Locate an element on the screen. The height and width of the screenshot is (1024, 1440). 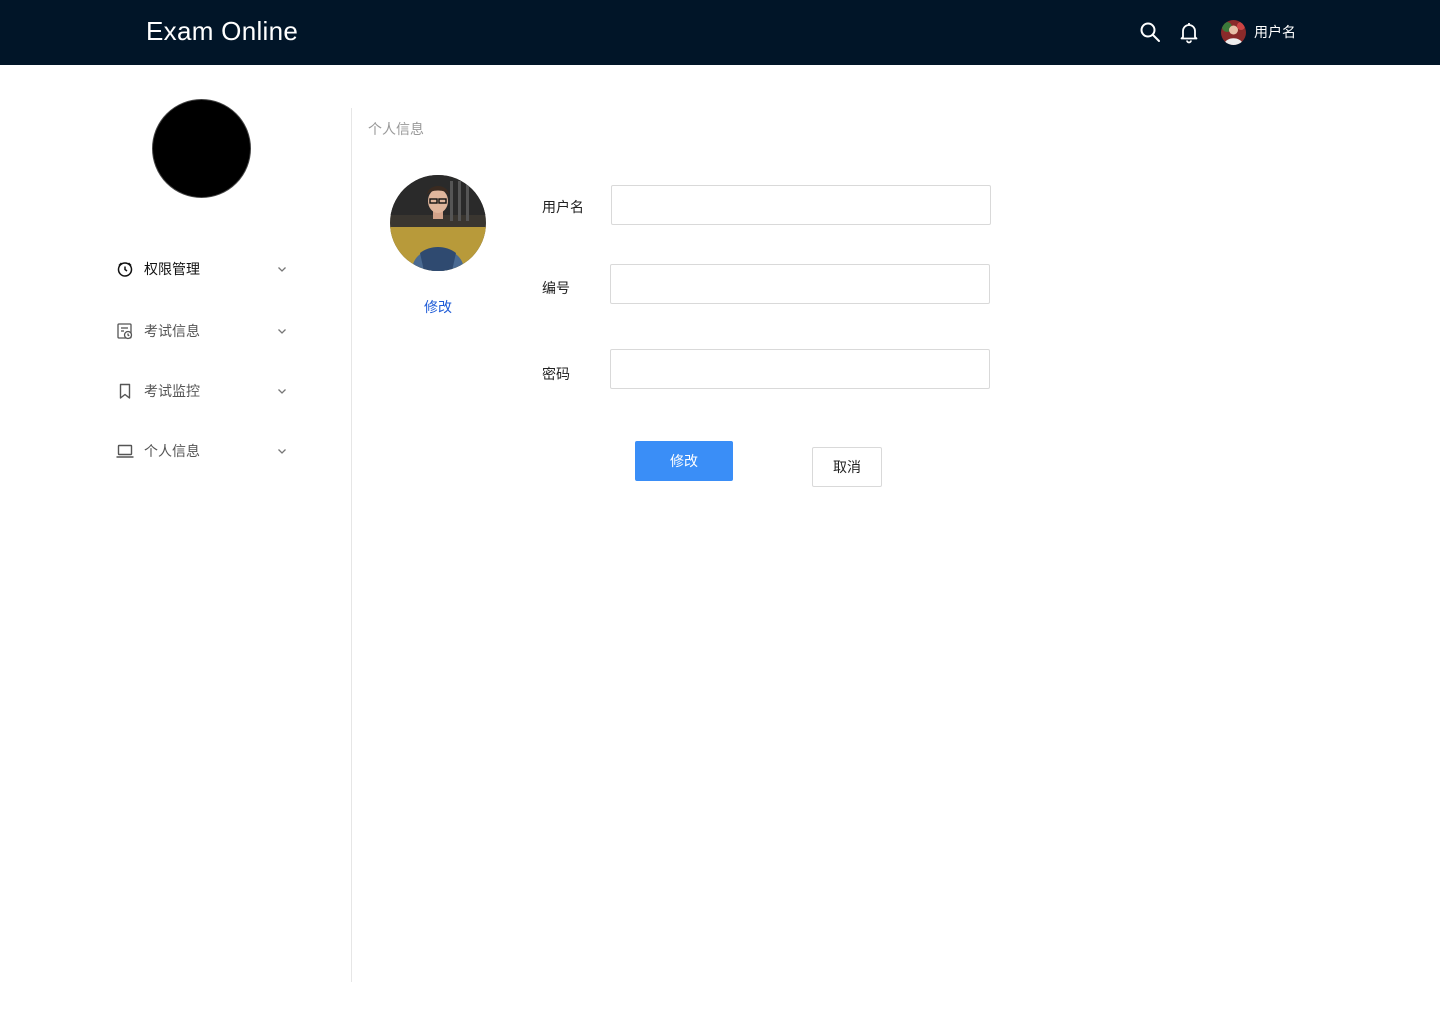
sidebar-item-label: 权限管理 is located at coordinates (172, 269).